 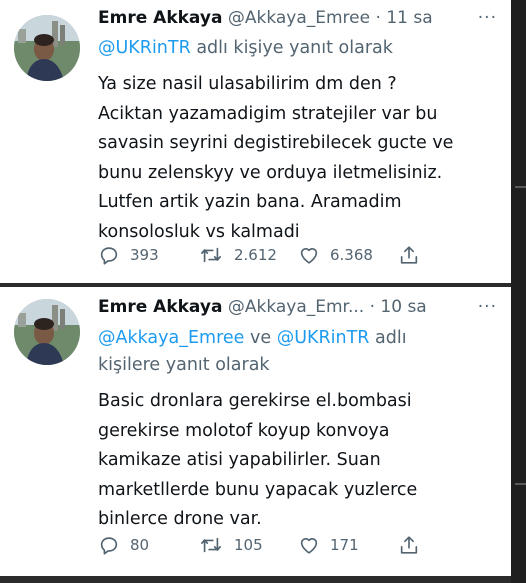 What do you see at coordinates (184, 365) in the screenshot?
I see `reply-suffix: kişilere yanıt olarak` at bounding box center [184, 365].